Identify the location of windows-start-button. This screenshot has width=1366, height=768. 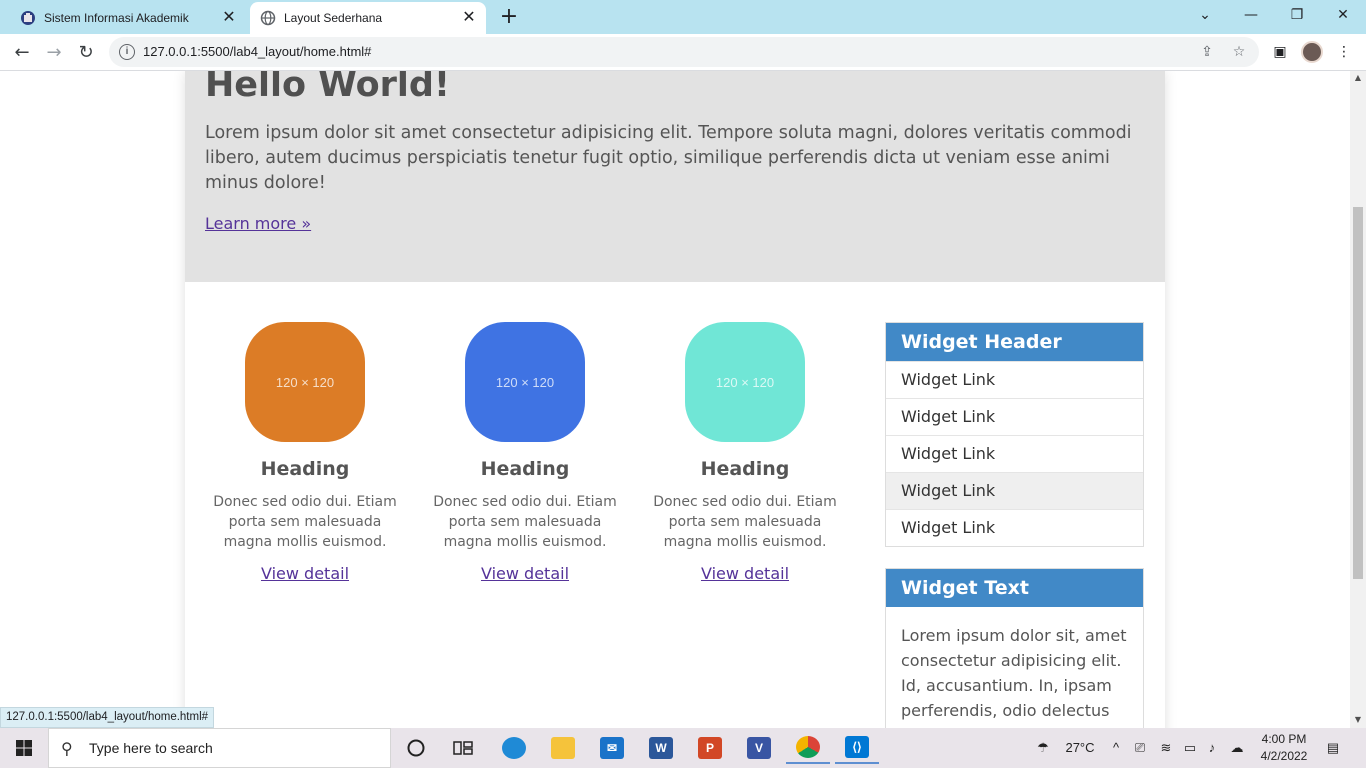
(24, 748).